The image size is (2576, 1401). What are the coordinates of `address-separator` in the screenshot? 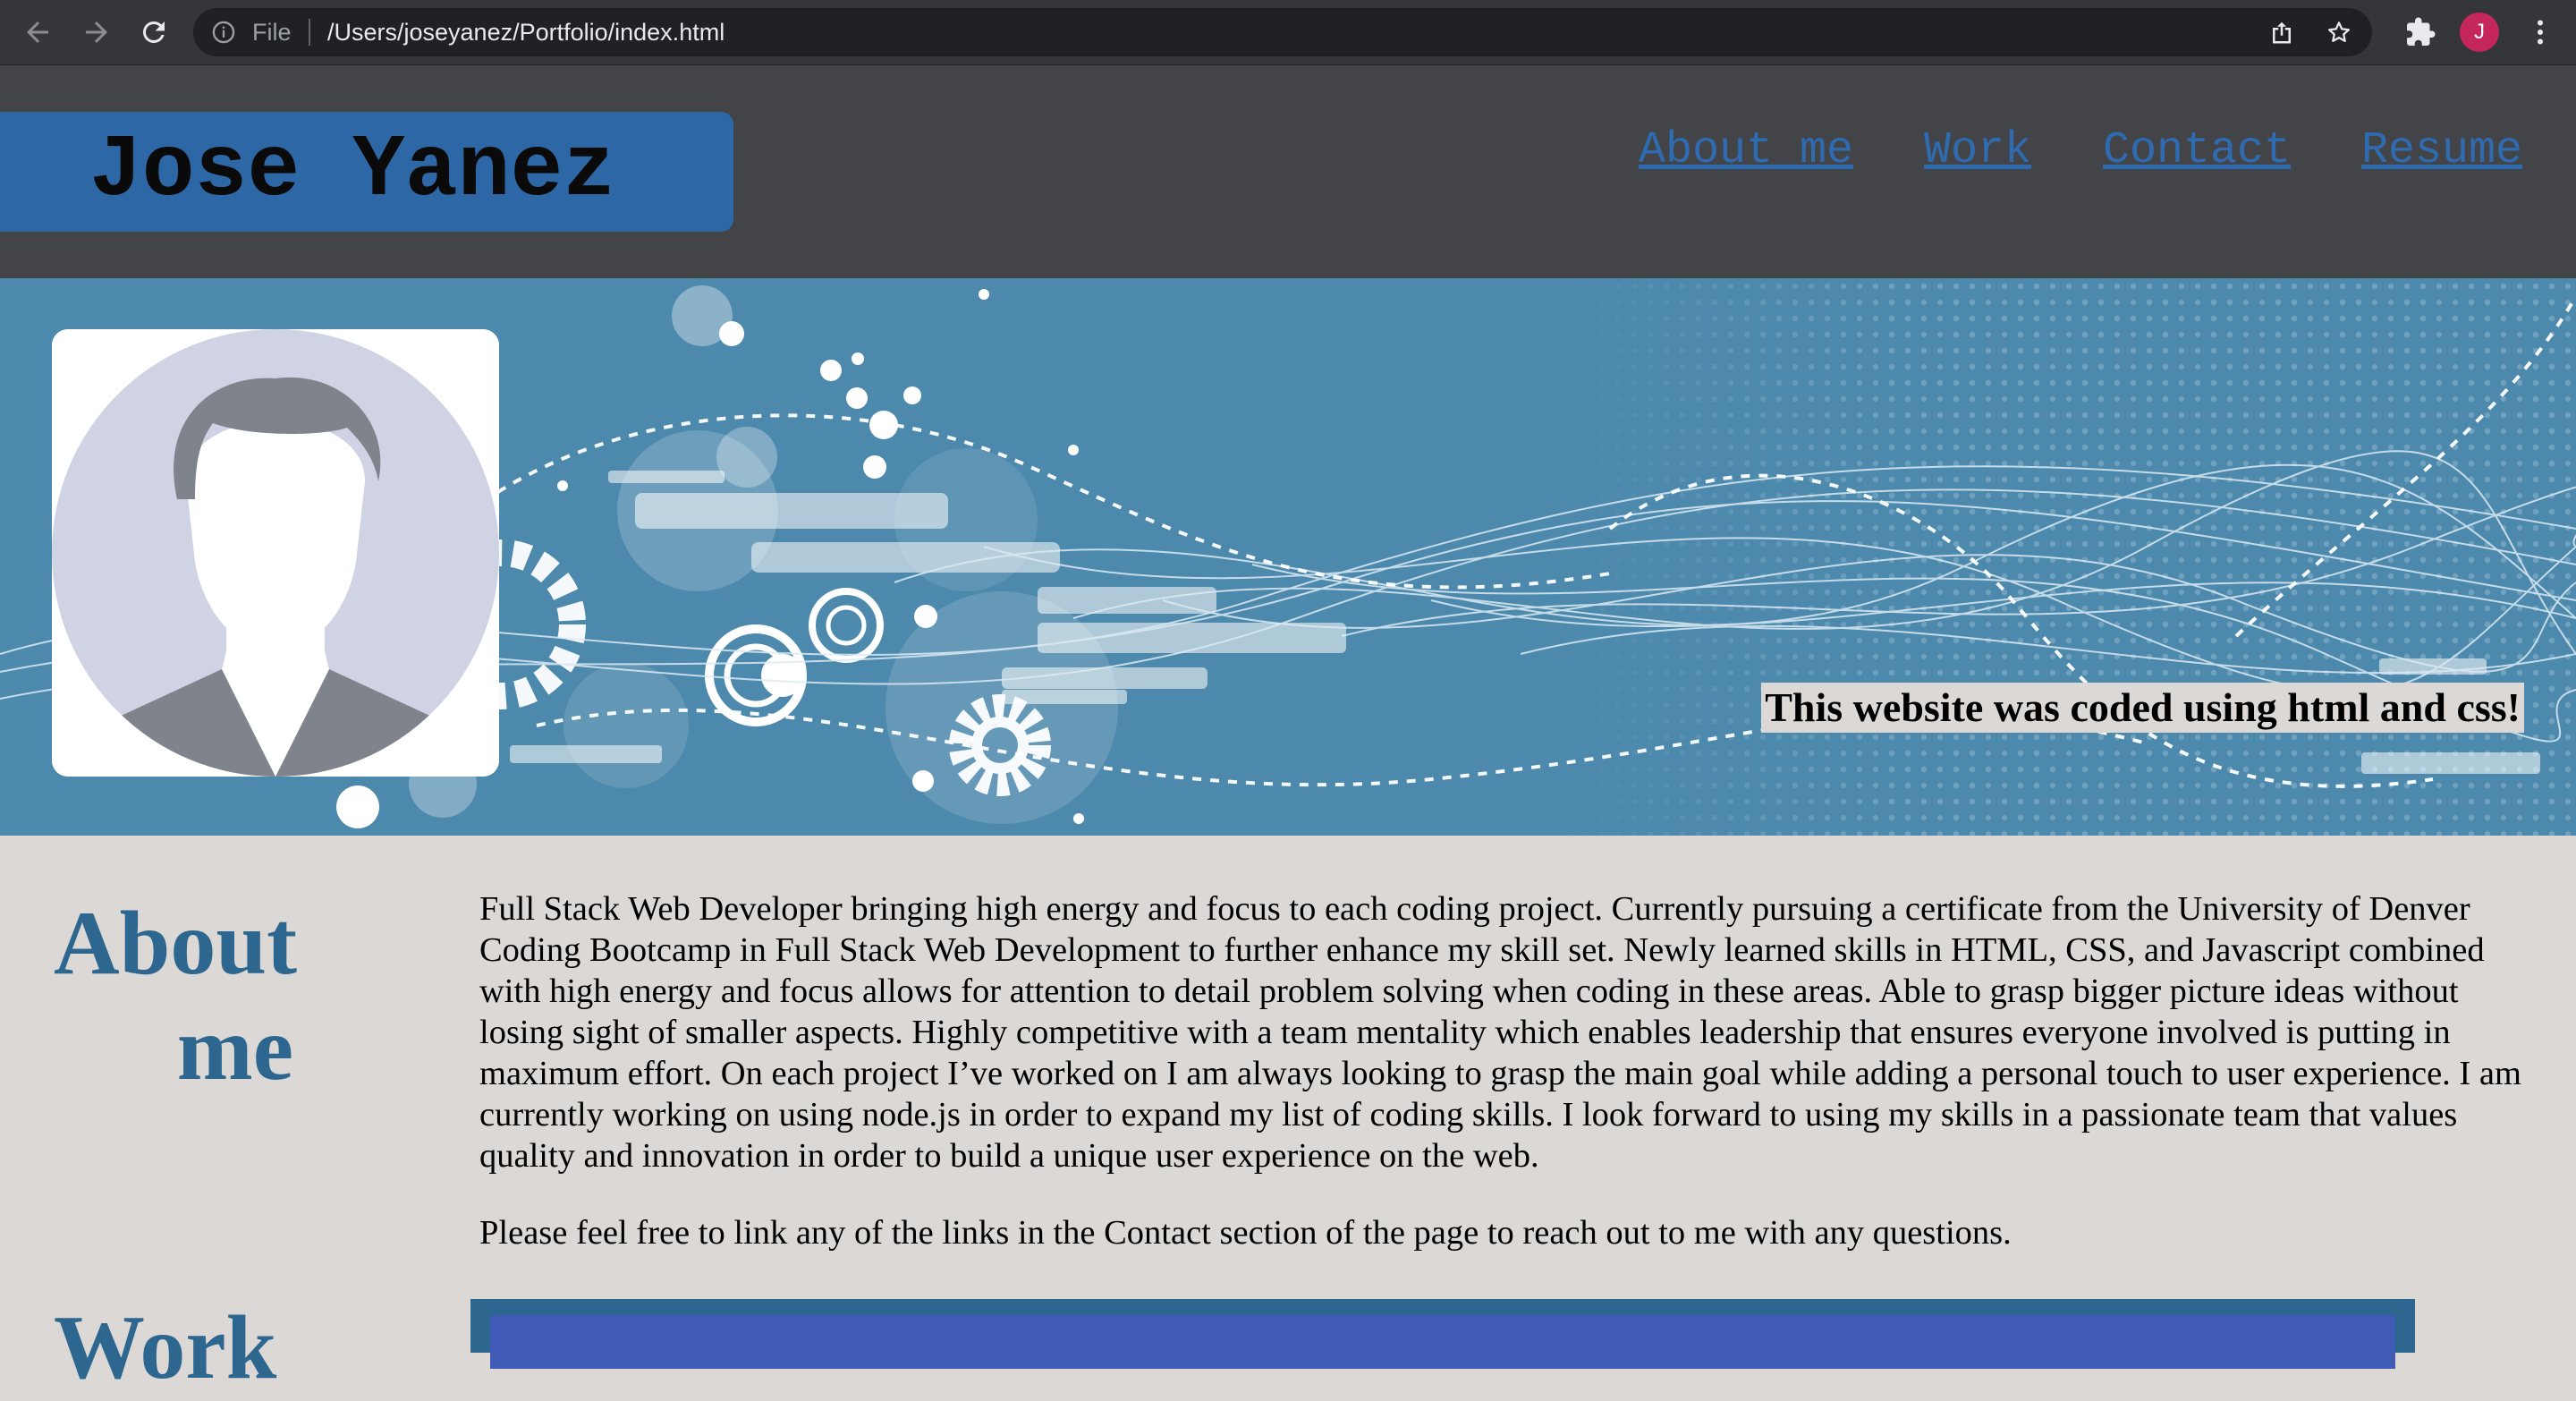 It's located at (309, 32).